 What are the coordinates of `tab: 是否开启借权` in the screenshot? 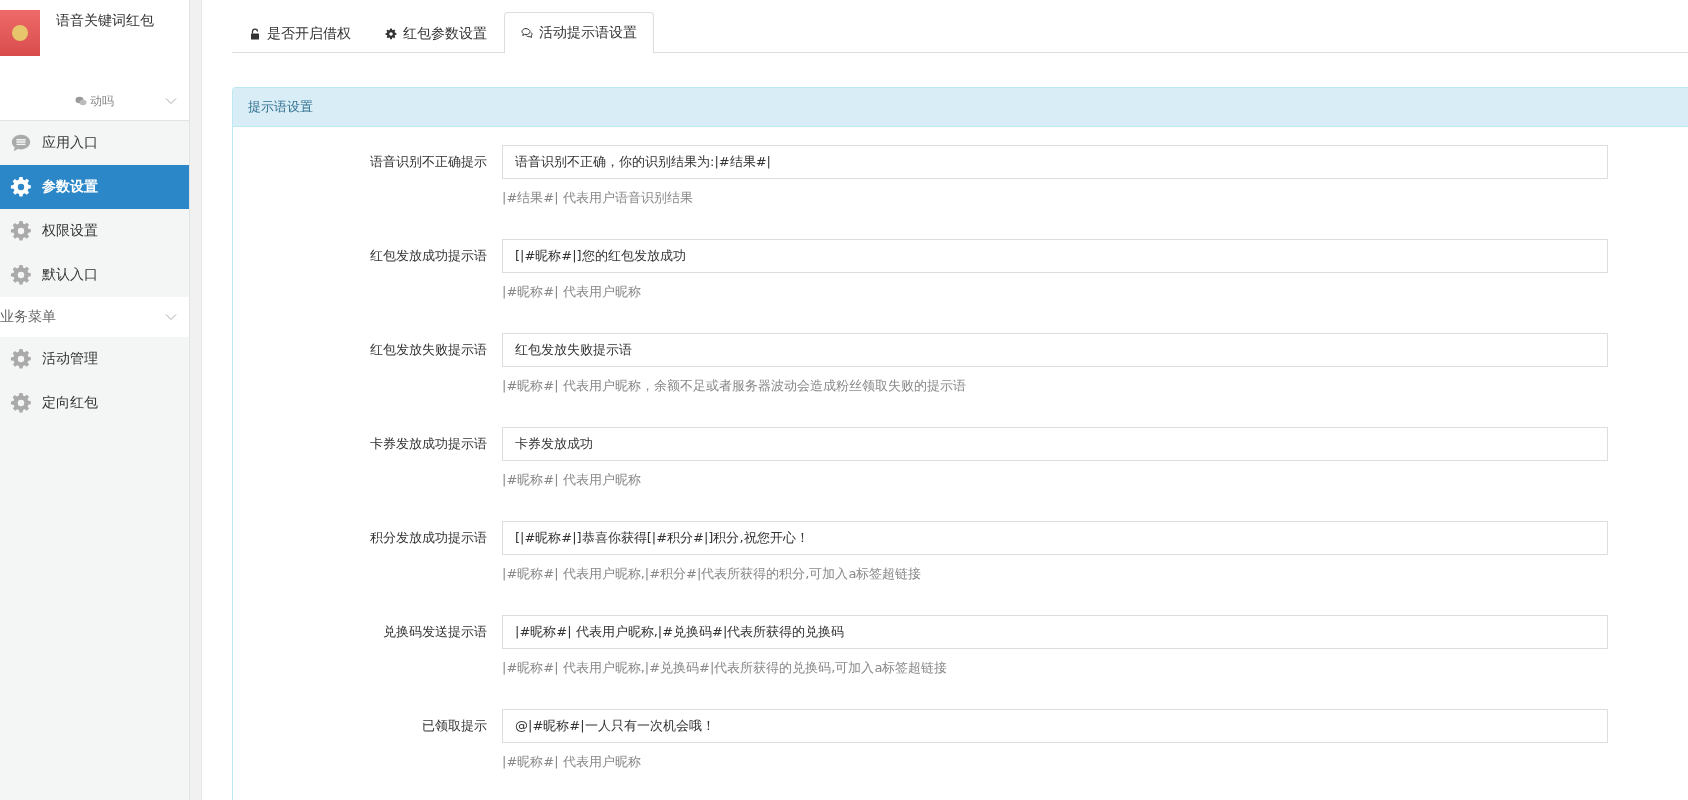 It's located at (300, 33).